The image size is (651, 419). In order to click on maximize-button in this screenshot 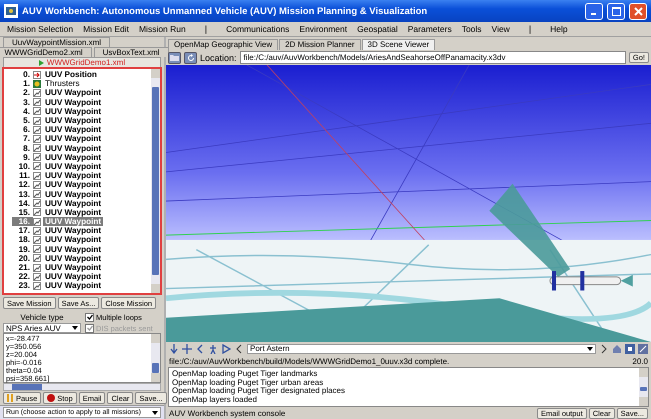, I will do `click(616, 11)`.